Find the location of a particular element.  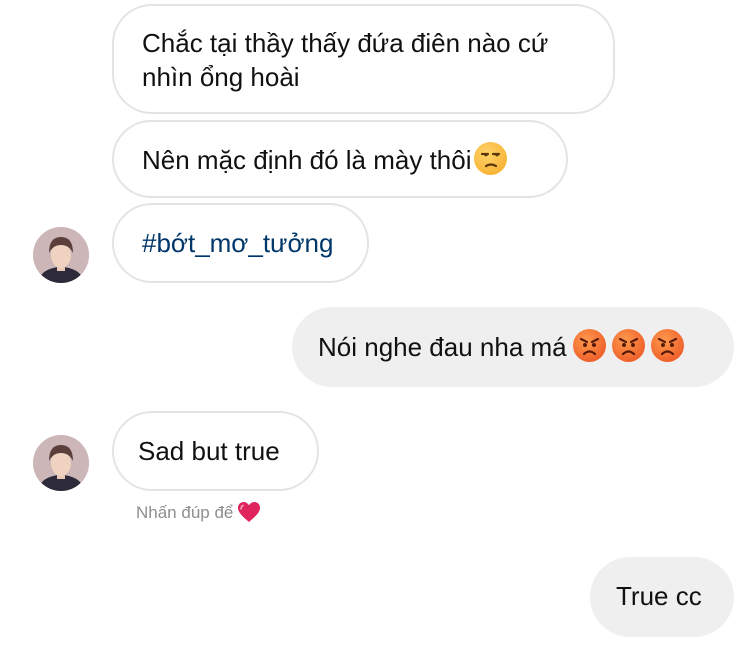

double-tap-hint: Nhấn đúp để is located at coordinates (198, 514).